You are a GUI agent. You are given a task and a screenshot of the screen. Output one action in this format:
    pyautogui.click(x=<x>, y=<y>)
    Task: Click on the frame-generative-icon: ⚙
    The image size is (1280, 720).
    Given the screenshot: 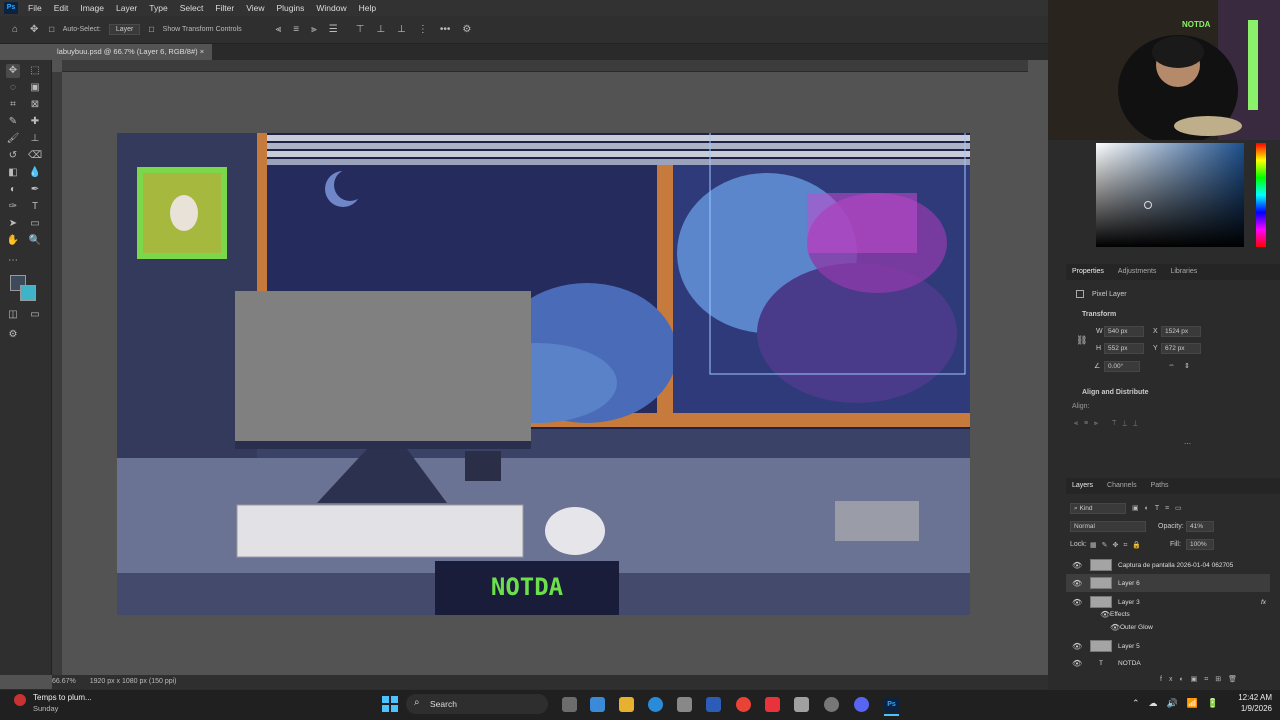 What is the action you would take?
    pyautogui.click(x=13, y=335)
    